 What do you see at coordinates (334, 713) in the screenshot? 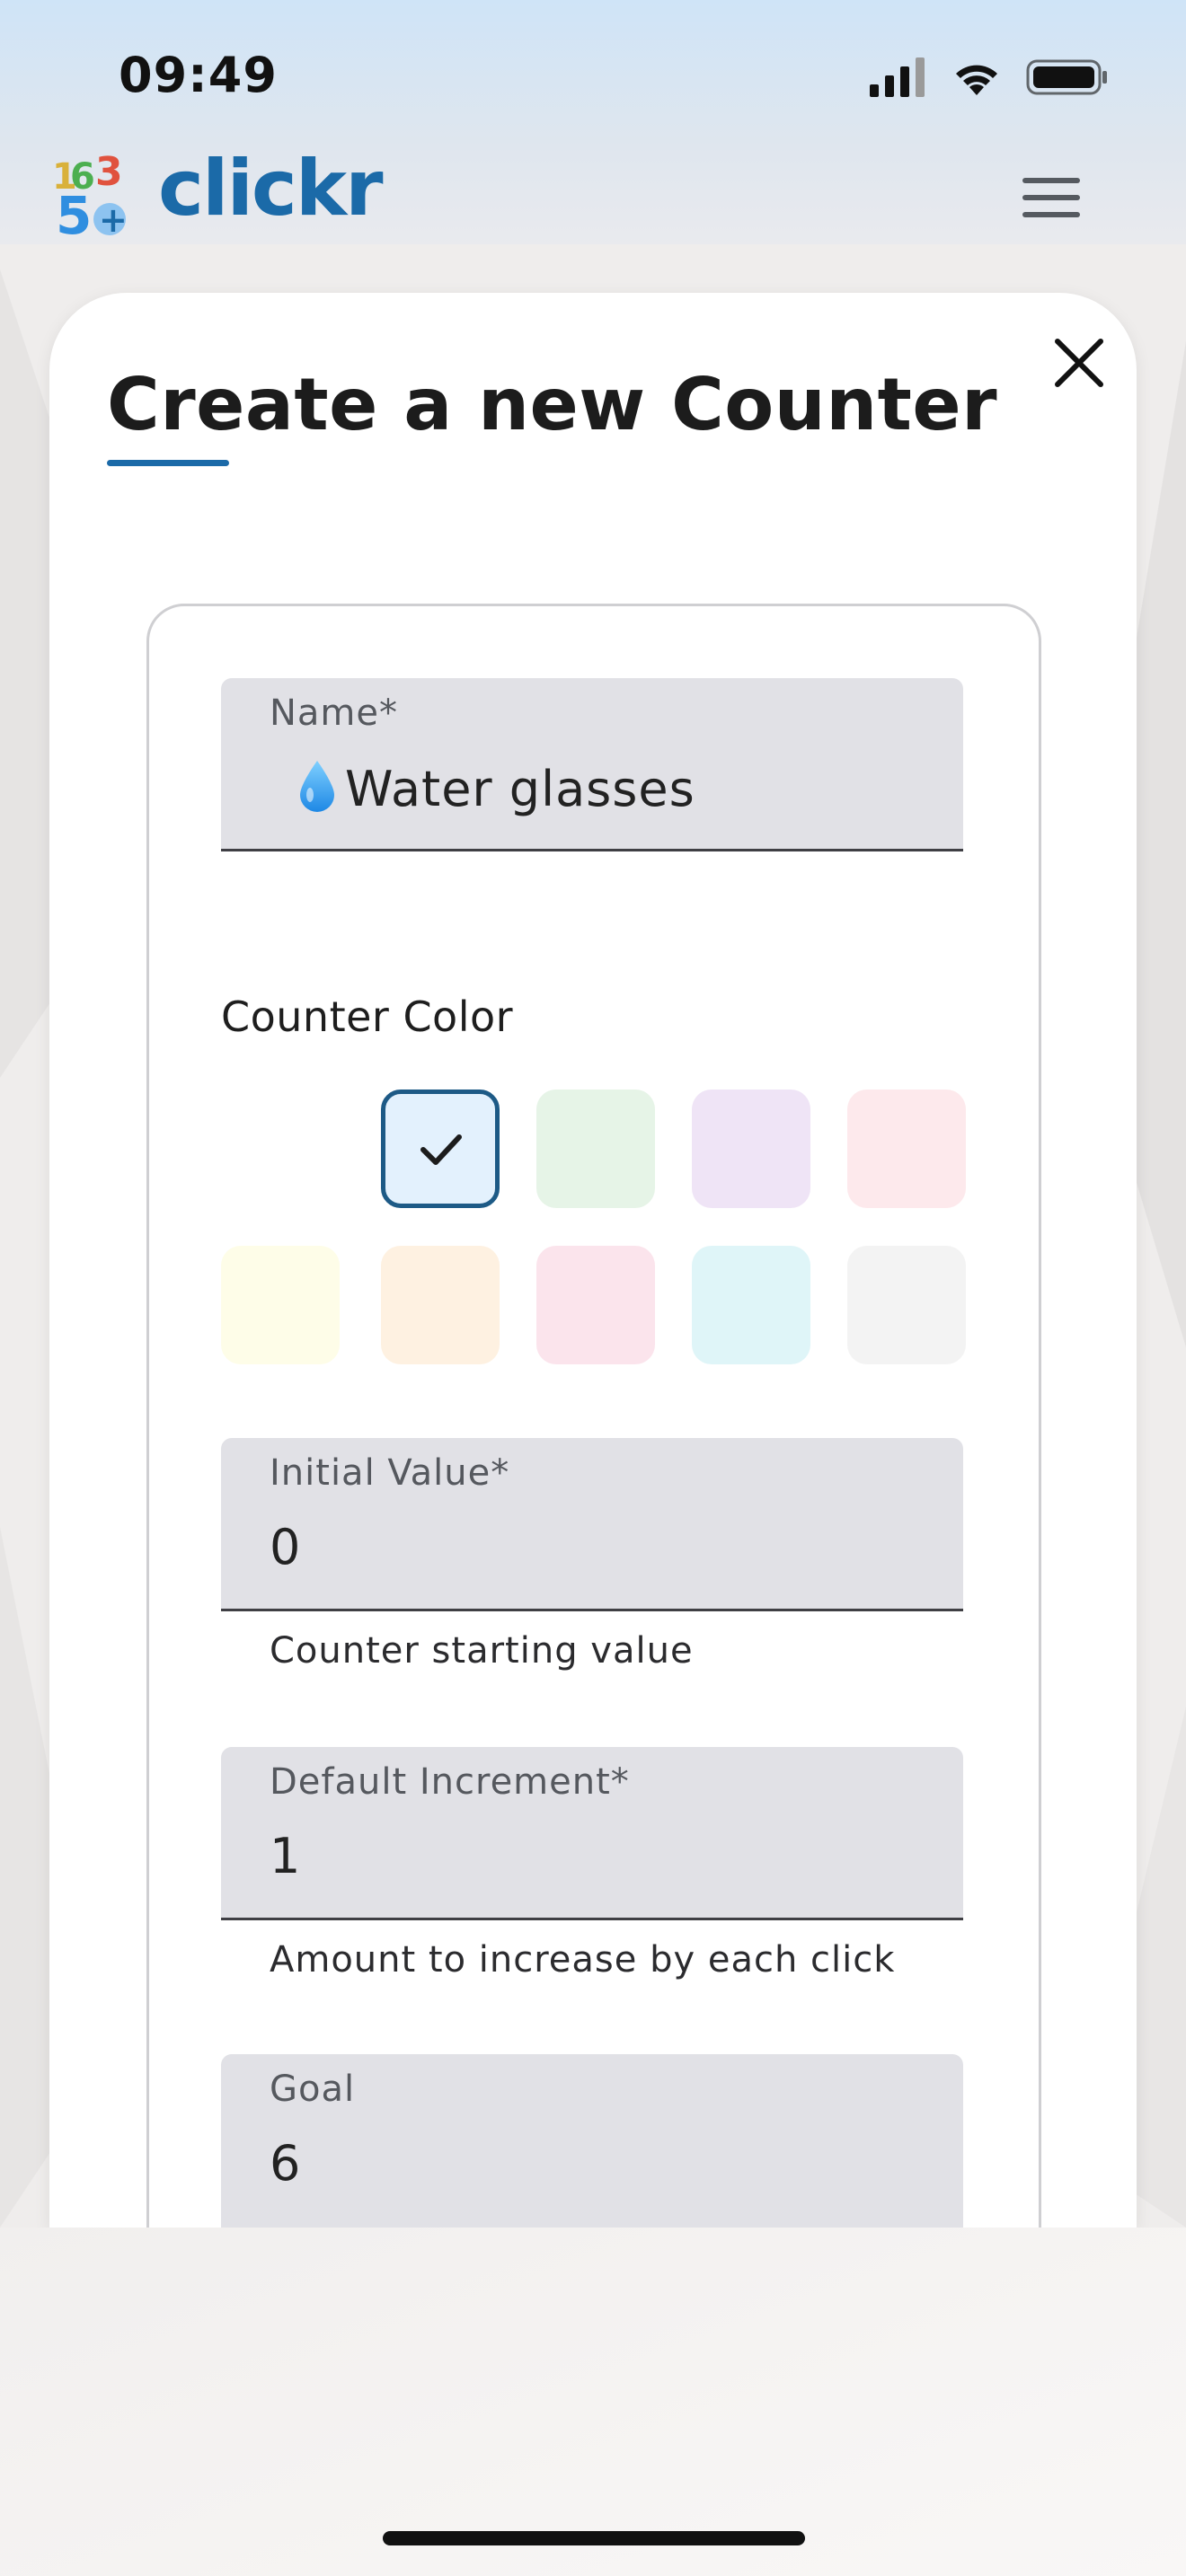
I see `name-field-label: Name*` at bounding box center [334, 713].